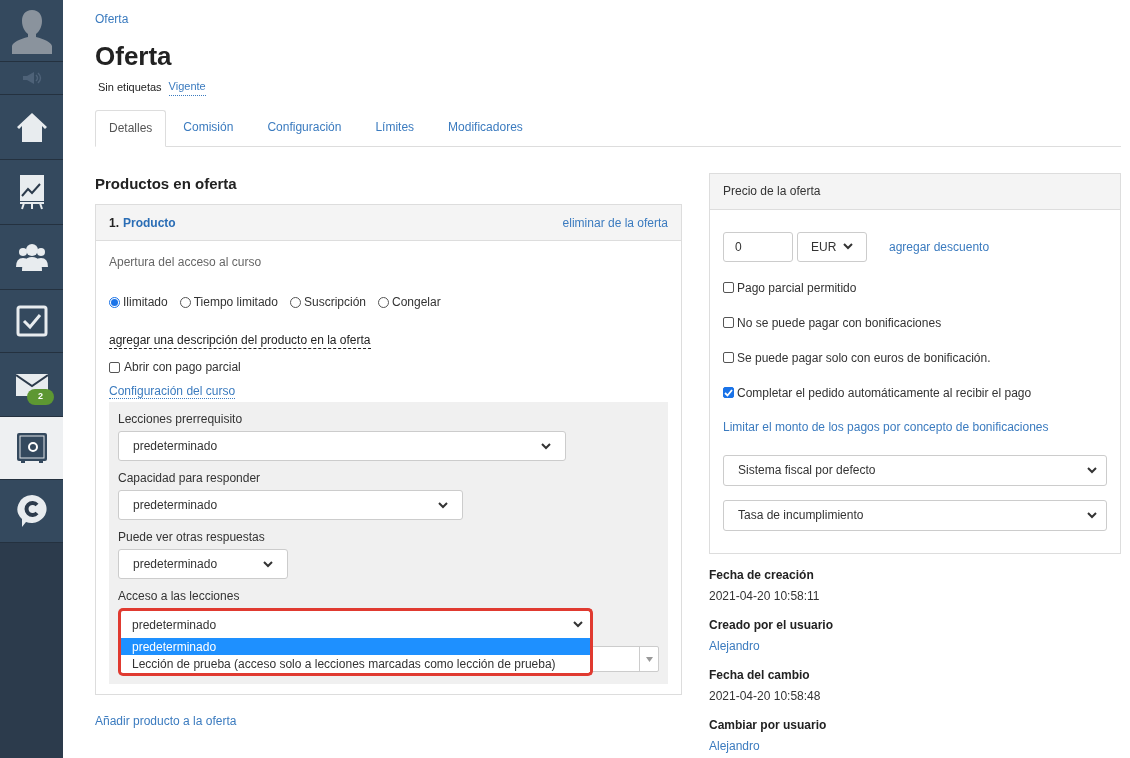 The height and width of the screenshot is (758, 1130). Describe the element at coordinates (114, 223) in the screenshot. I see `product-number: 1.` at that location.